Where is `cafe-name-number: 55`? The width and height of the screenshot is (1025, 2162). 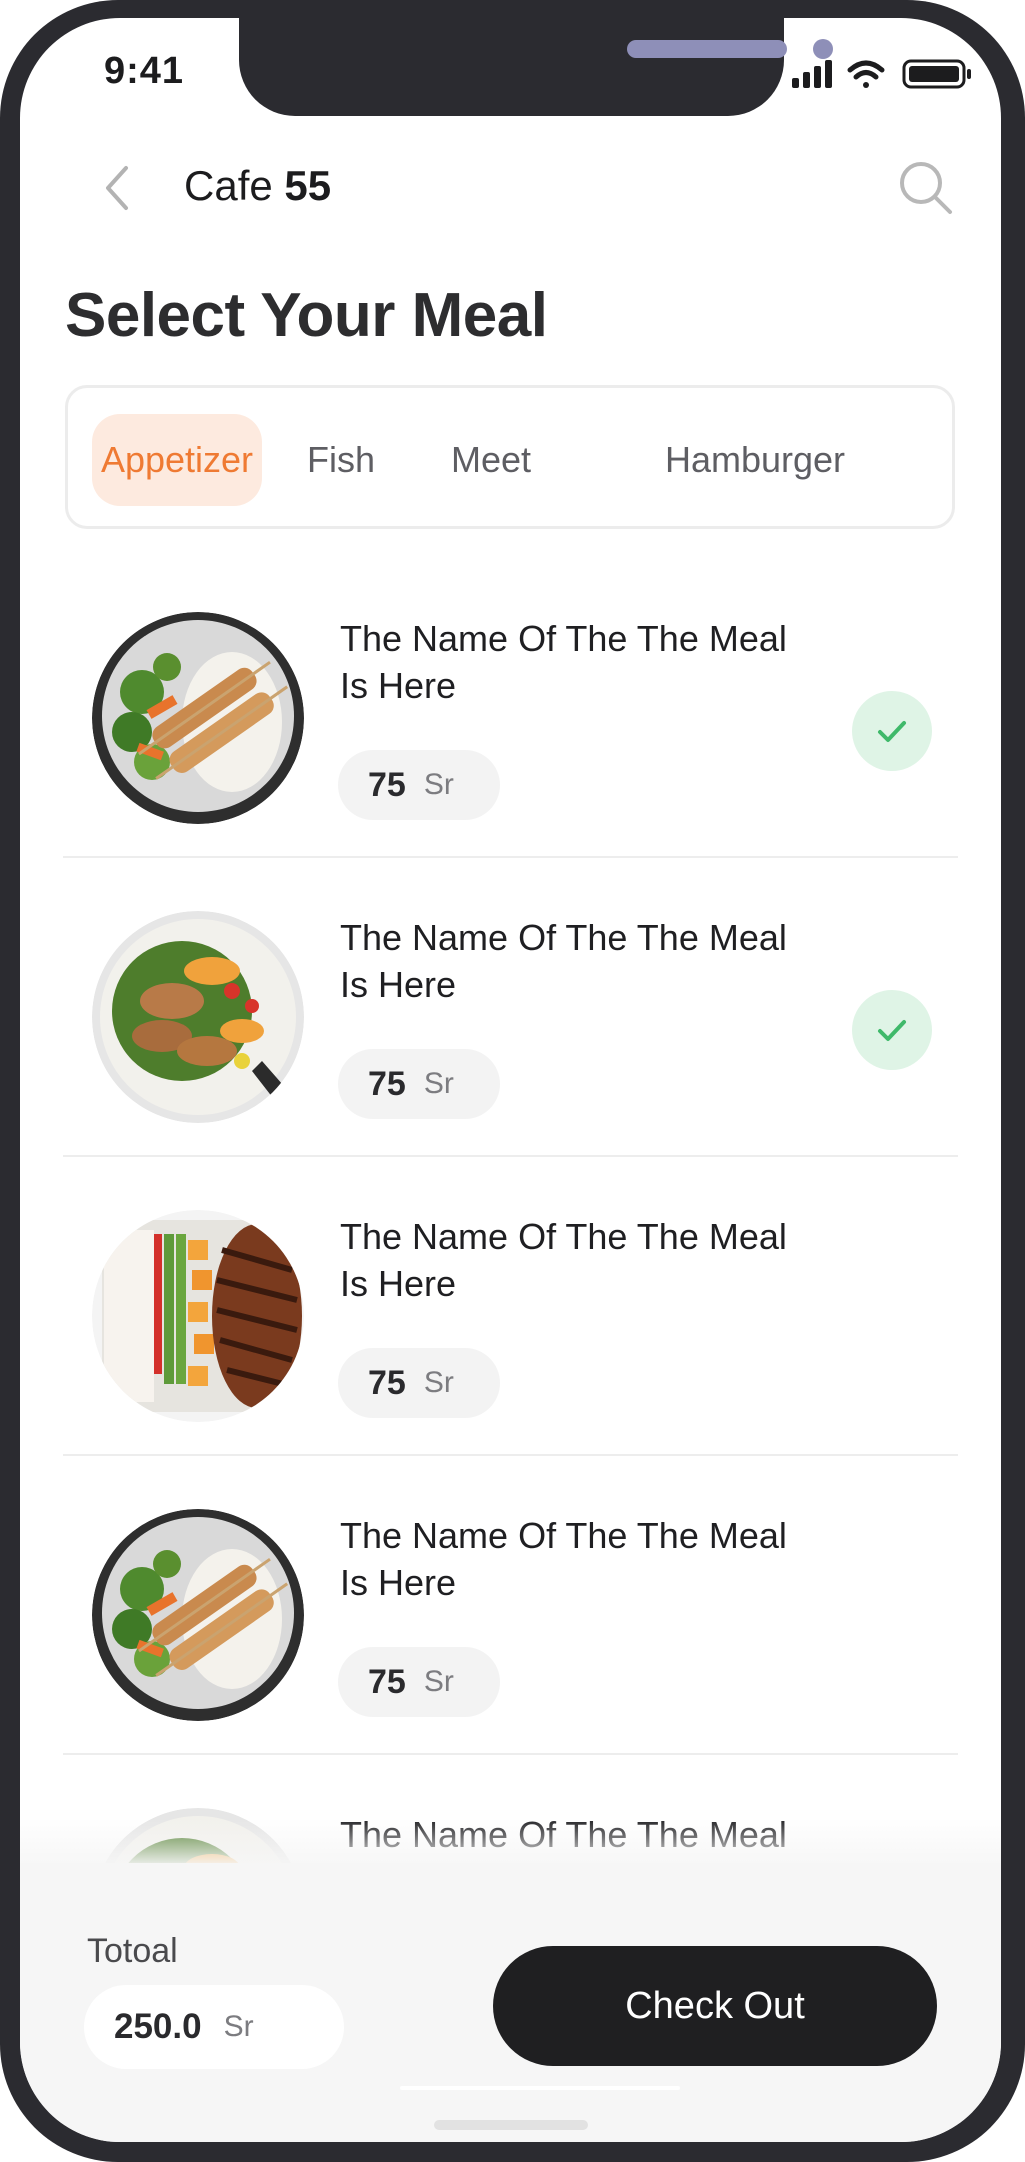 cafe-name-number: 55 is located at coordinates (308, 185).